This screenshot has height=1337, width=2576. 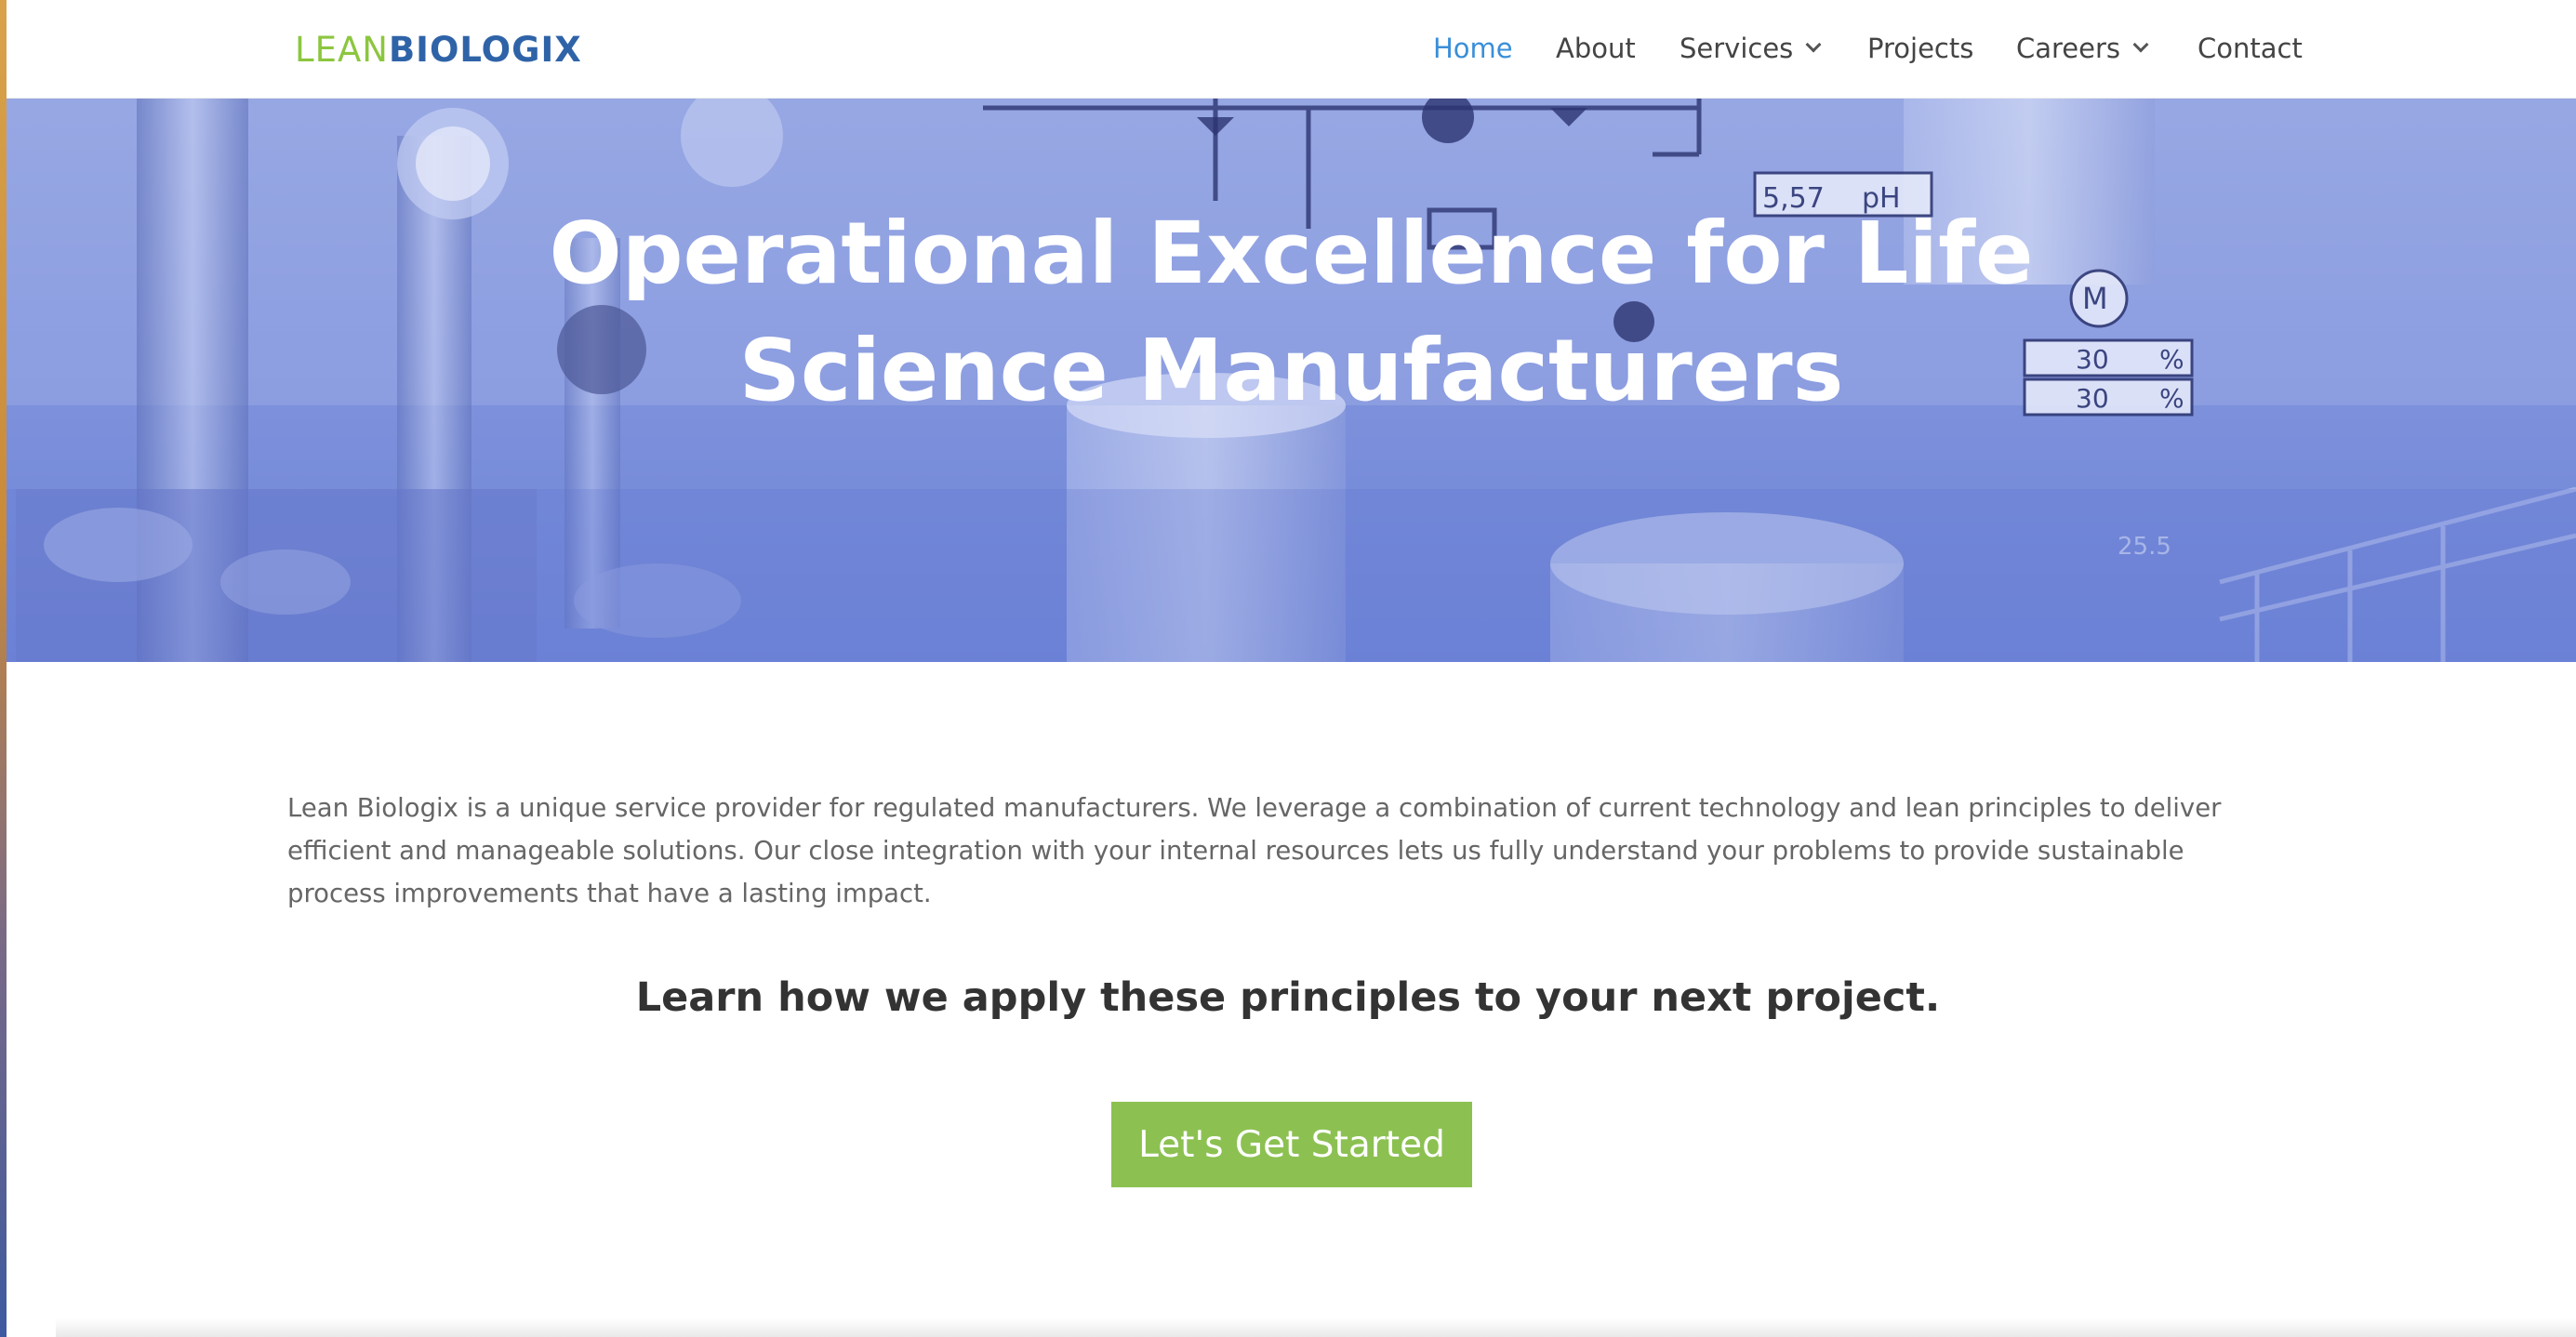 I want to click on nav-projects-label: Projects, so click(x=1920, y=48).